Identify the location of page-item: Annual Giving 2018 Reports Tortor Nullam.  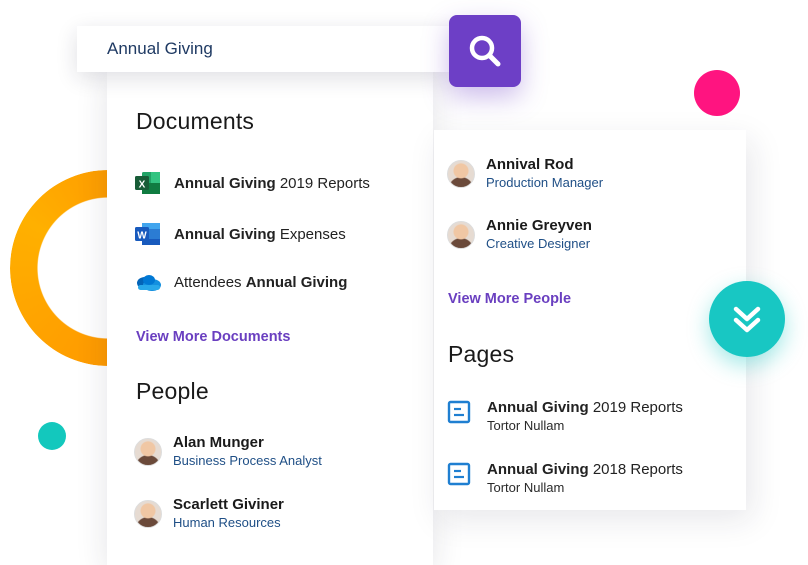
(565, 478).